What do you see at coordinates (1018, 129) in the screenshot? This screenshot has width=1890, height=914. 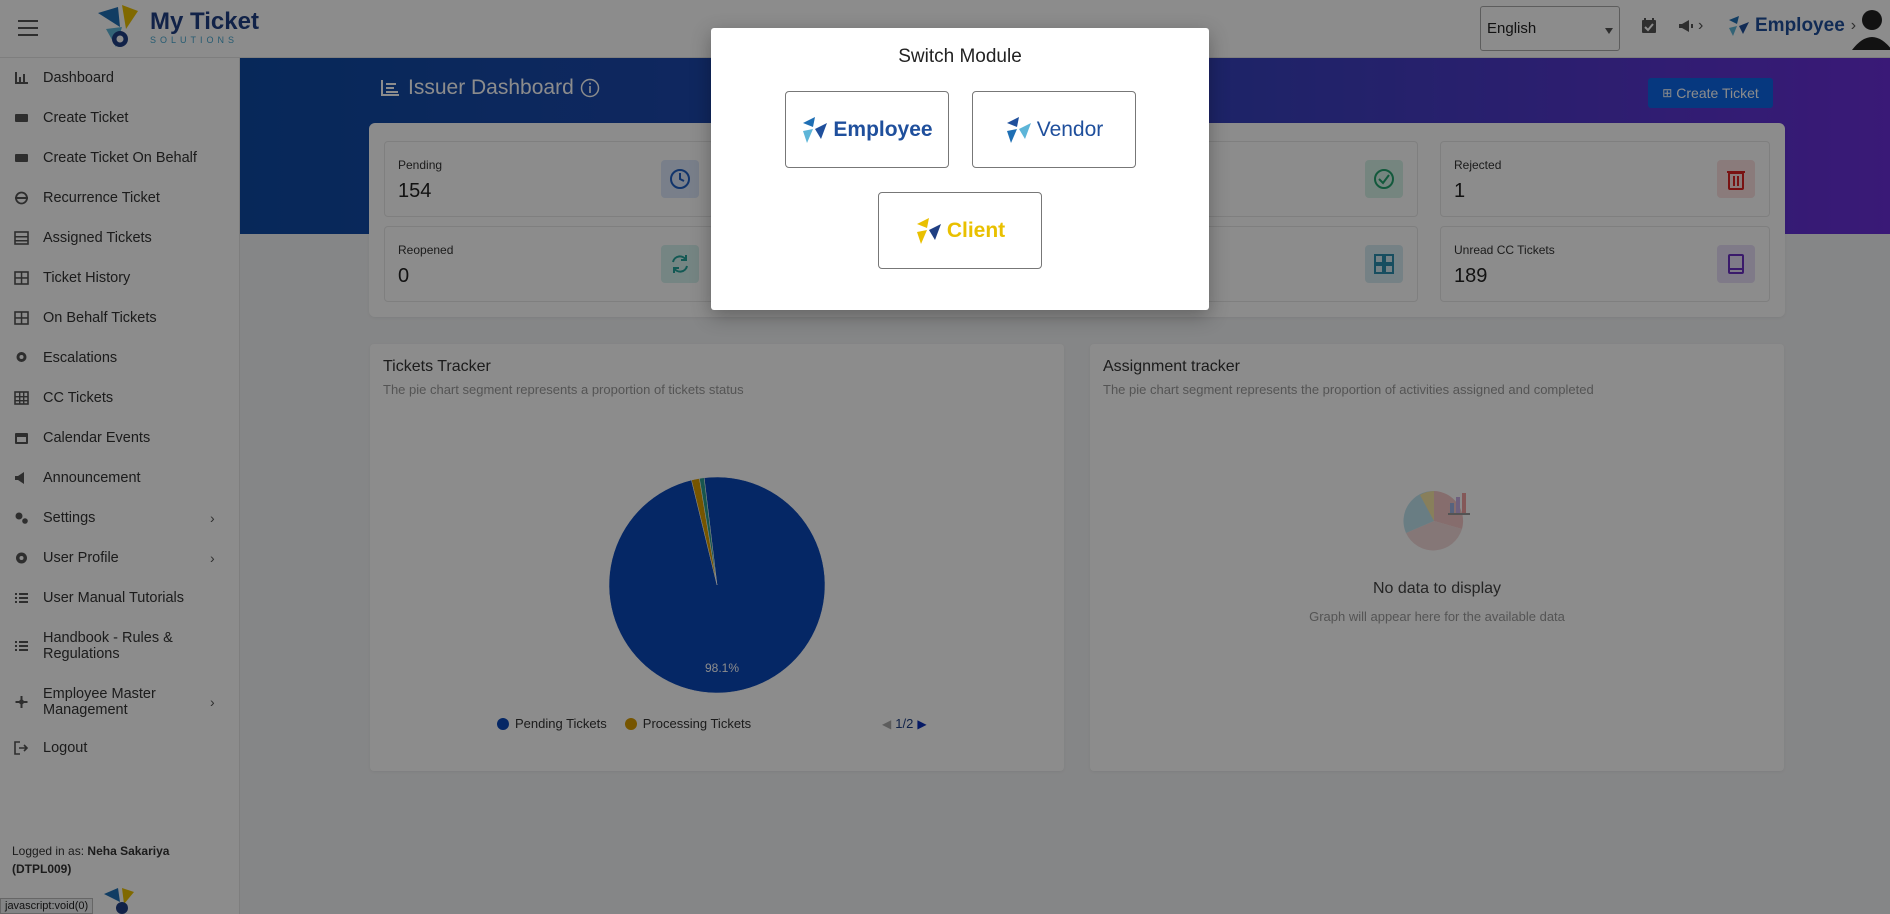 I see `vendor-logo-icon` at bounding box center [1018, 129].